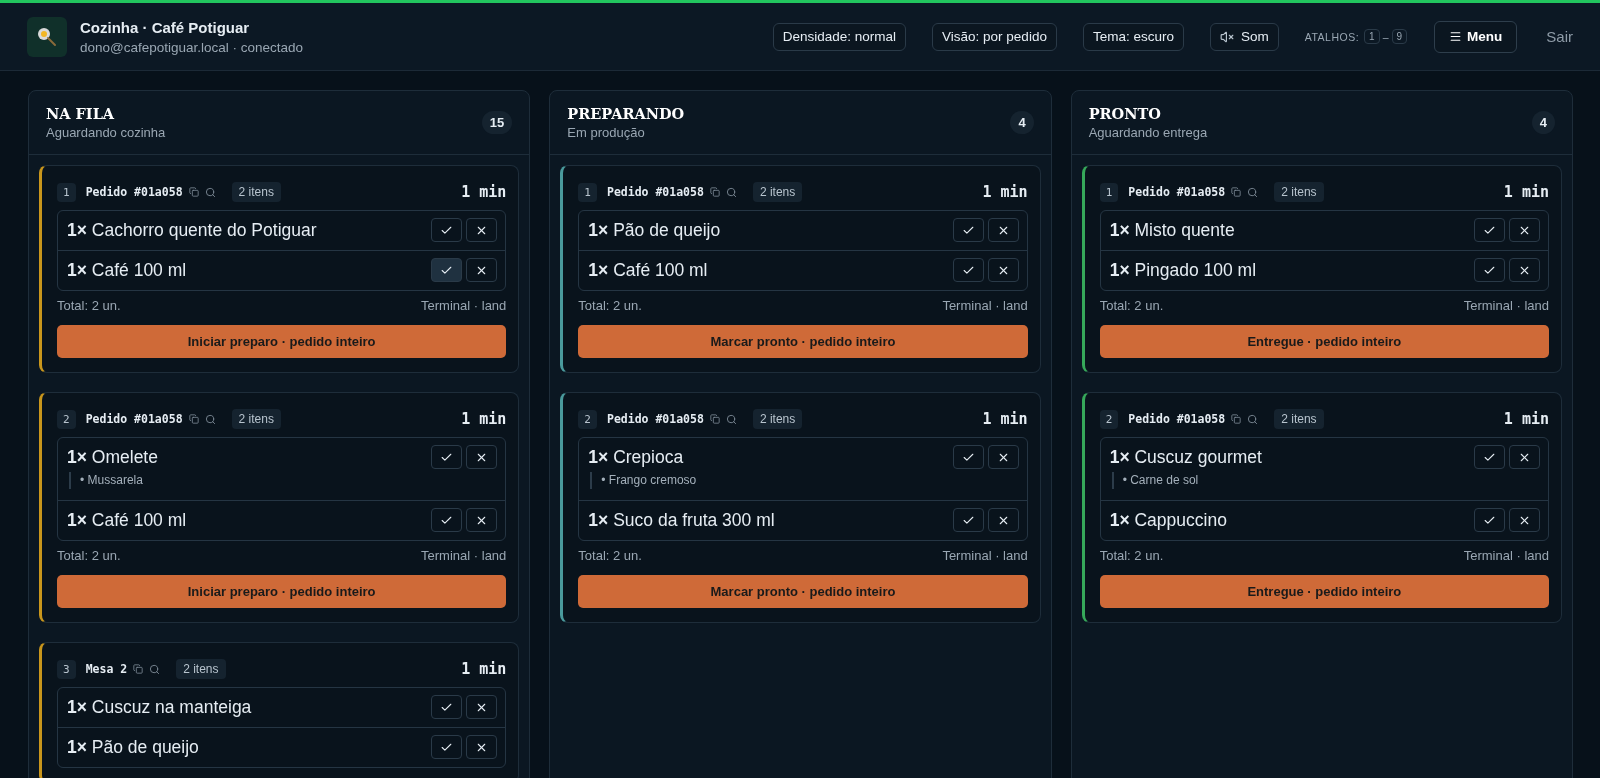 The width and height of the screenshot is (1600, 778). What do you see at coordinates (1133, 36) in the screenshot?
I see `setting-button: Tema: escuro` at bounding box center [1133, 36].